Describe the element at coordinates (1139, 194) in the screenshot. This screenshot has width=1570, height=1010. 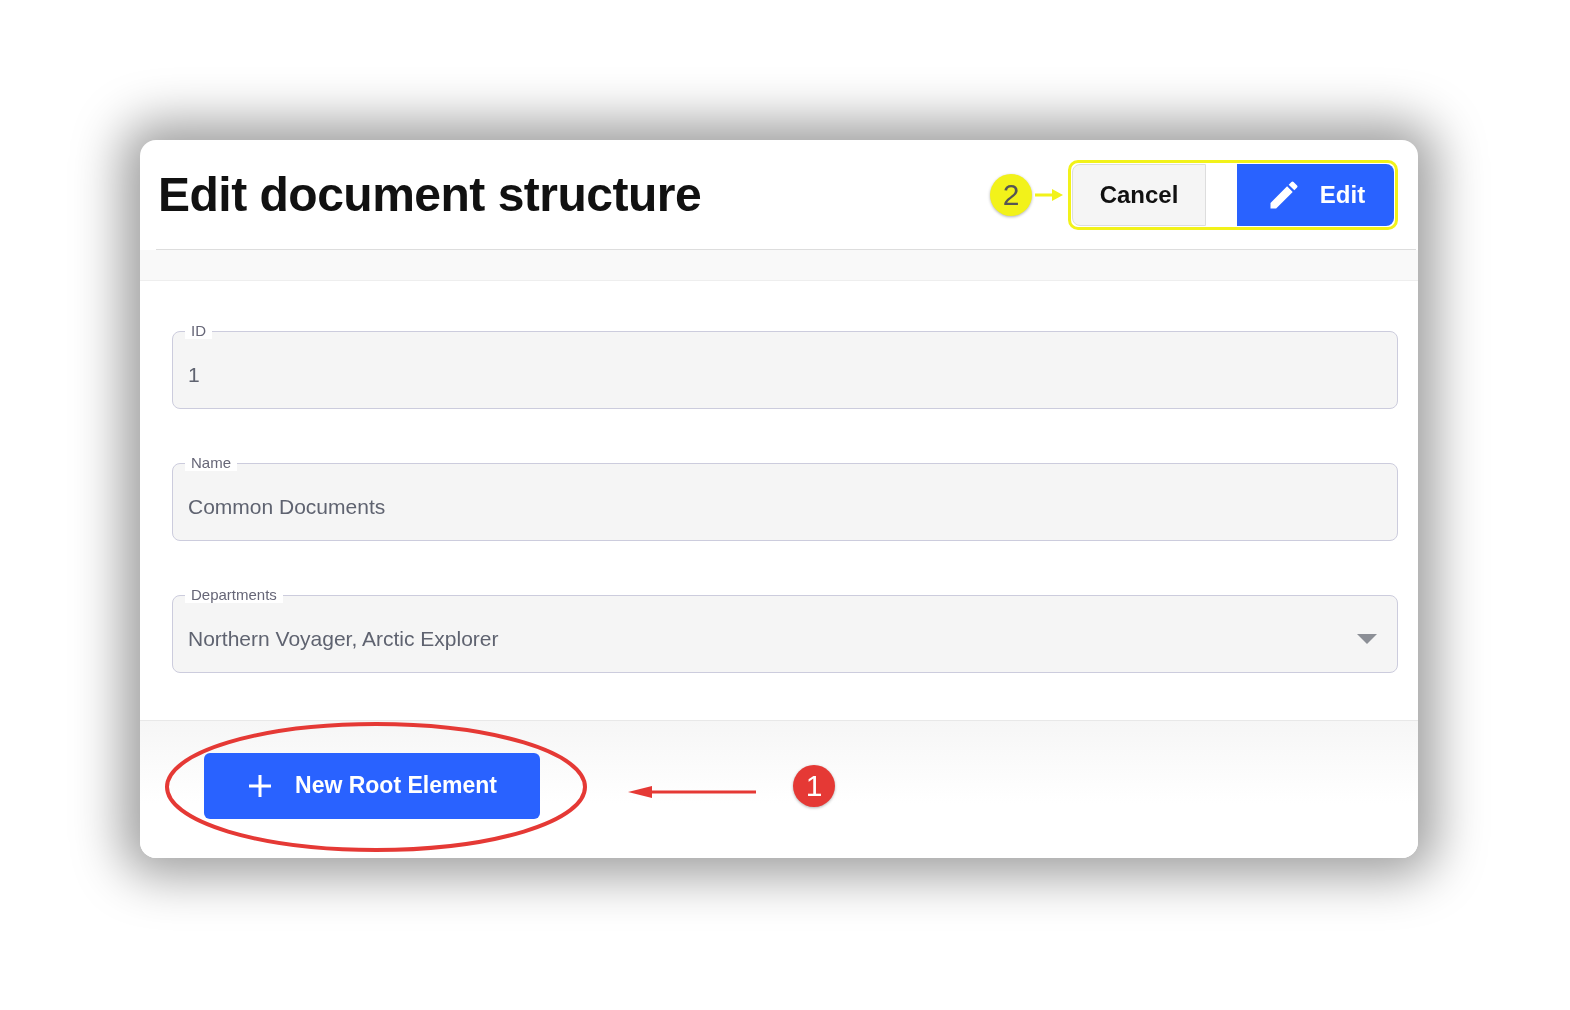
I see `cancel-button: Cancel` at that location.